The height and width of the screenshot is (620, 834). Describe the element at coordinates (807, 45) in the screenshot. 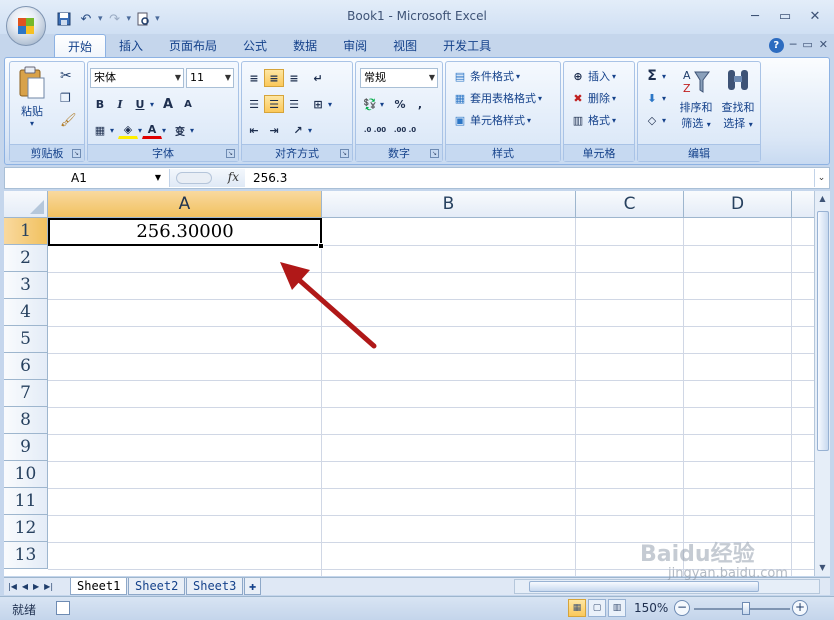

I see `ribbon-restore-icon: ▭` at that location.